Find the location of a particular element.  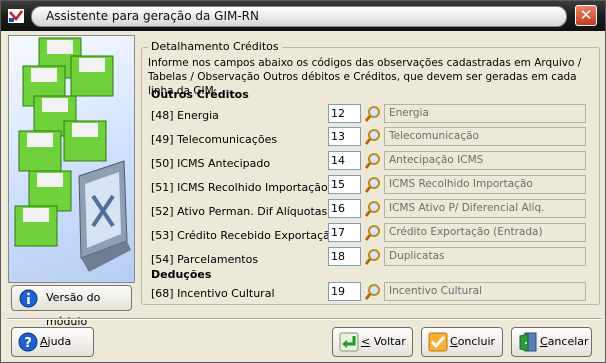

description-field-52: ICMS Ativo P/ Diferencial Alíq. is located at coordinates (485, 208).